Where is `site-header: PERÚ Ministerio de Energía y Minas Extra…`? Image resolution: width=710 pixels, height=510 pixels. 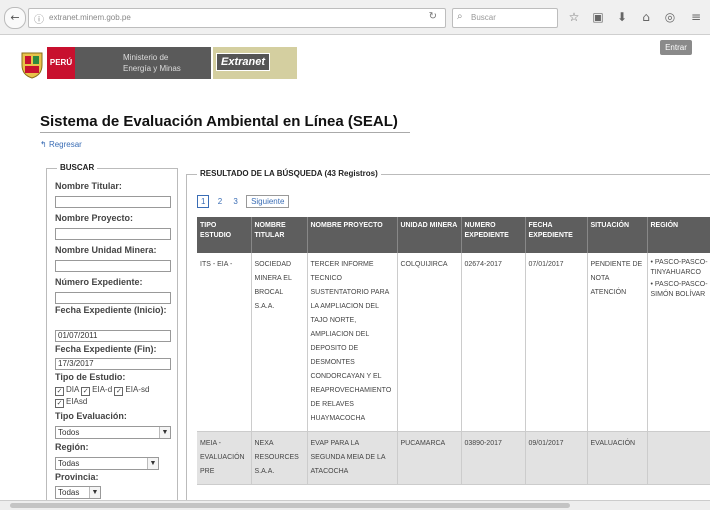
site-header: PERÚ Ministerio de Energía y Minas Extra… is located at coordinates (355, 66).